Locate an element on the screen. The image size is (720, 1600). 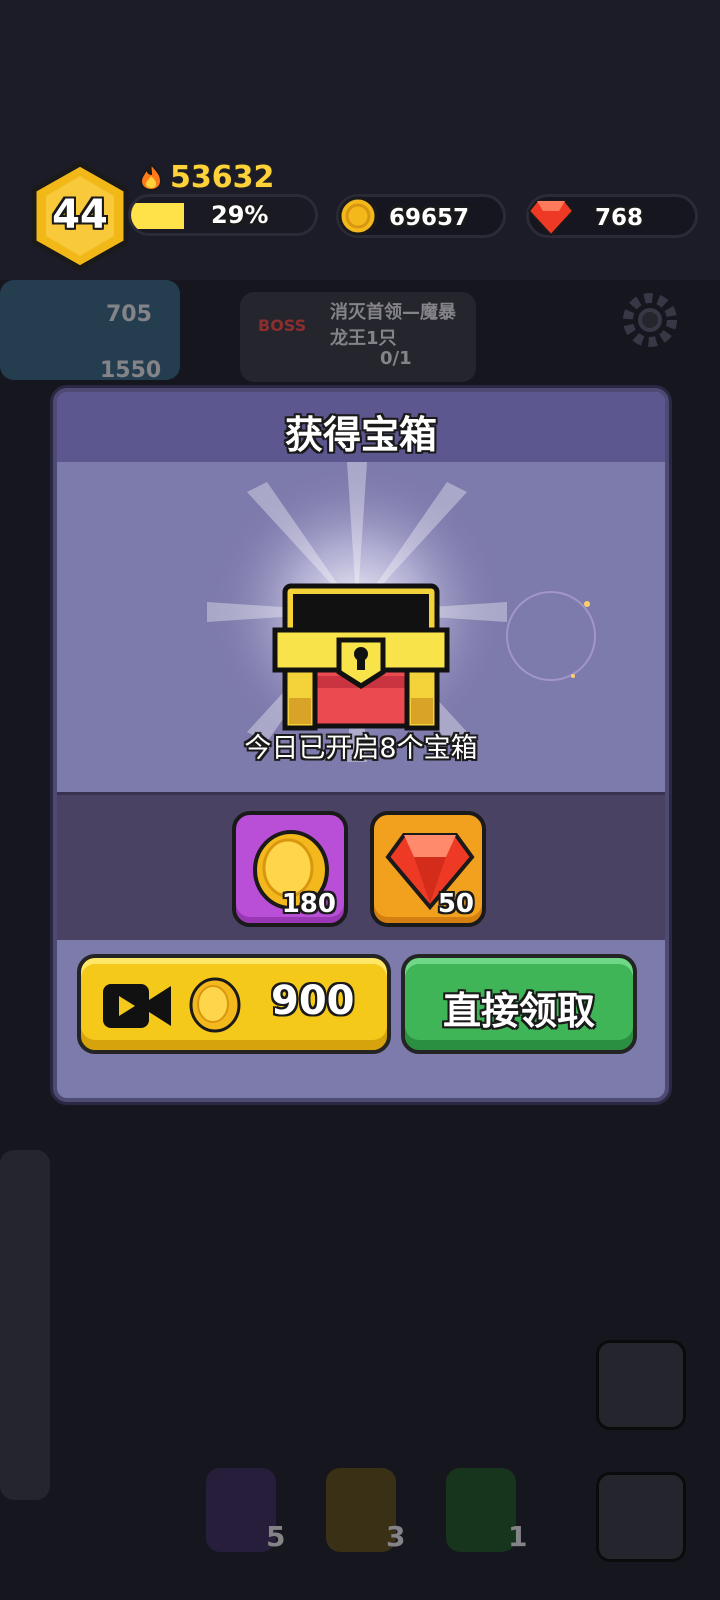
xp-bar: 29% is located at coordinates (223, 215).